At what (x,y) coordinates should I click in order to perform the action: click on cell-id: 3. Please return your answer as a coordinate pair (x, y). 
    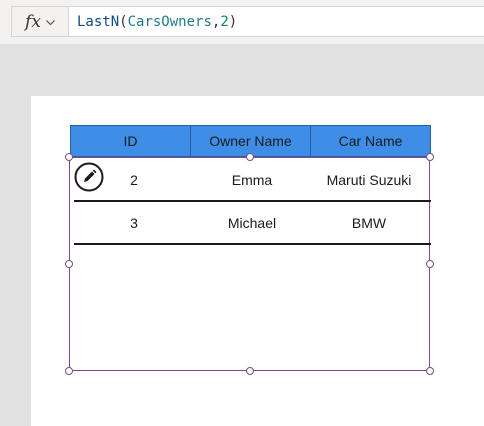
    Looking at the image, I should click on (134, 222).